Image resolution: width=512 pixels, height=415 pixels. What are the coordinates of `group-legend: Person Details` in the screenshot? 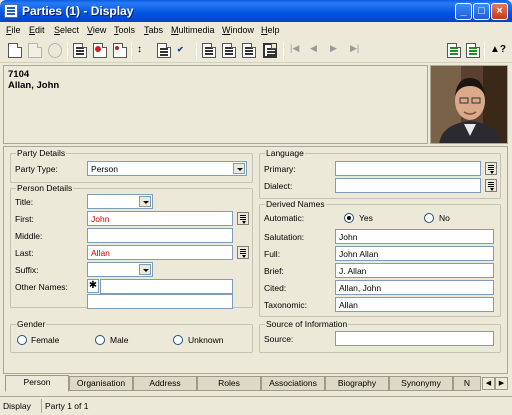 It's located at (45, 188).